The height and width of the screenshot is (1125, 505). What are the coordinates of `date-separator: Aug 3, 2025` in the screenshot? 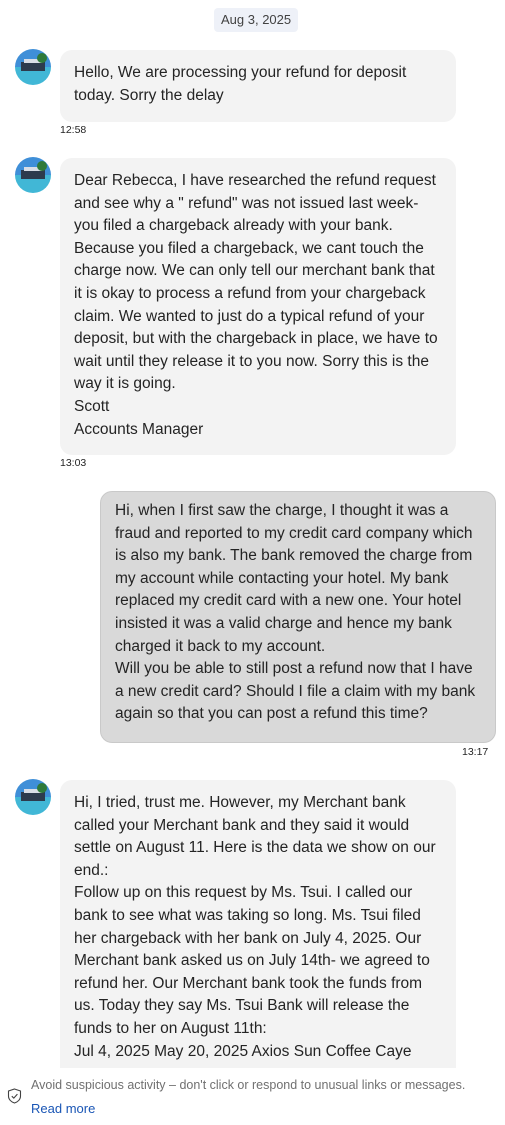 It's located at (256, 20).